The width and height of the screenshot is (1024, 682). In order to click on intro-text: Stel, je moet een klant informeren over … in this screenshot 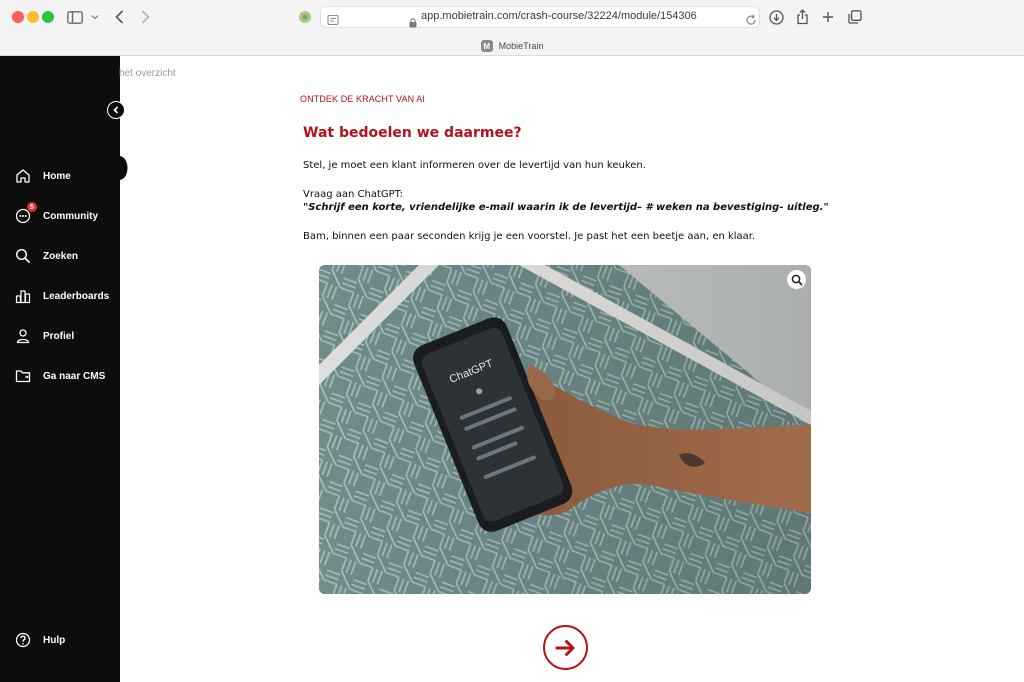, I will do `click(474, 165)`.